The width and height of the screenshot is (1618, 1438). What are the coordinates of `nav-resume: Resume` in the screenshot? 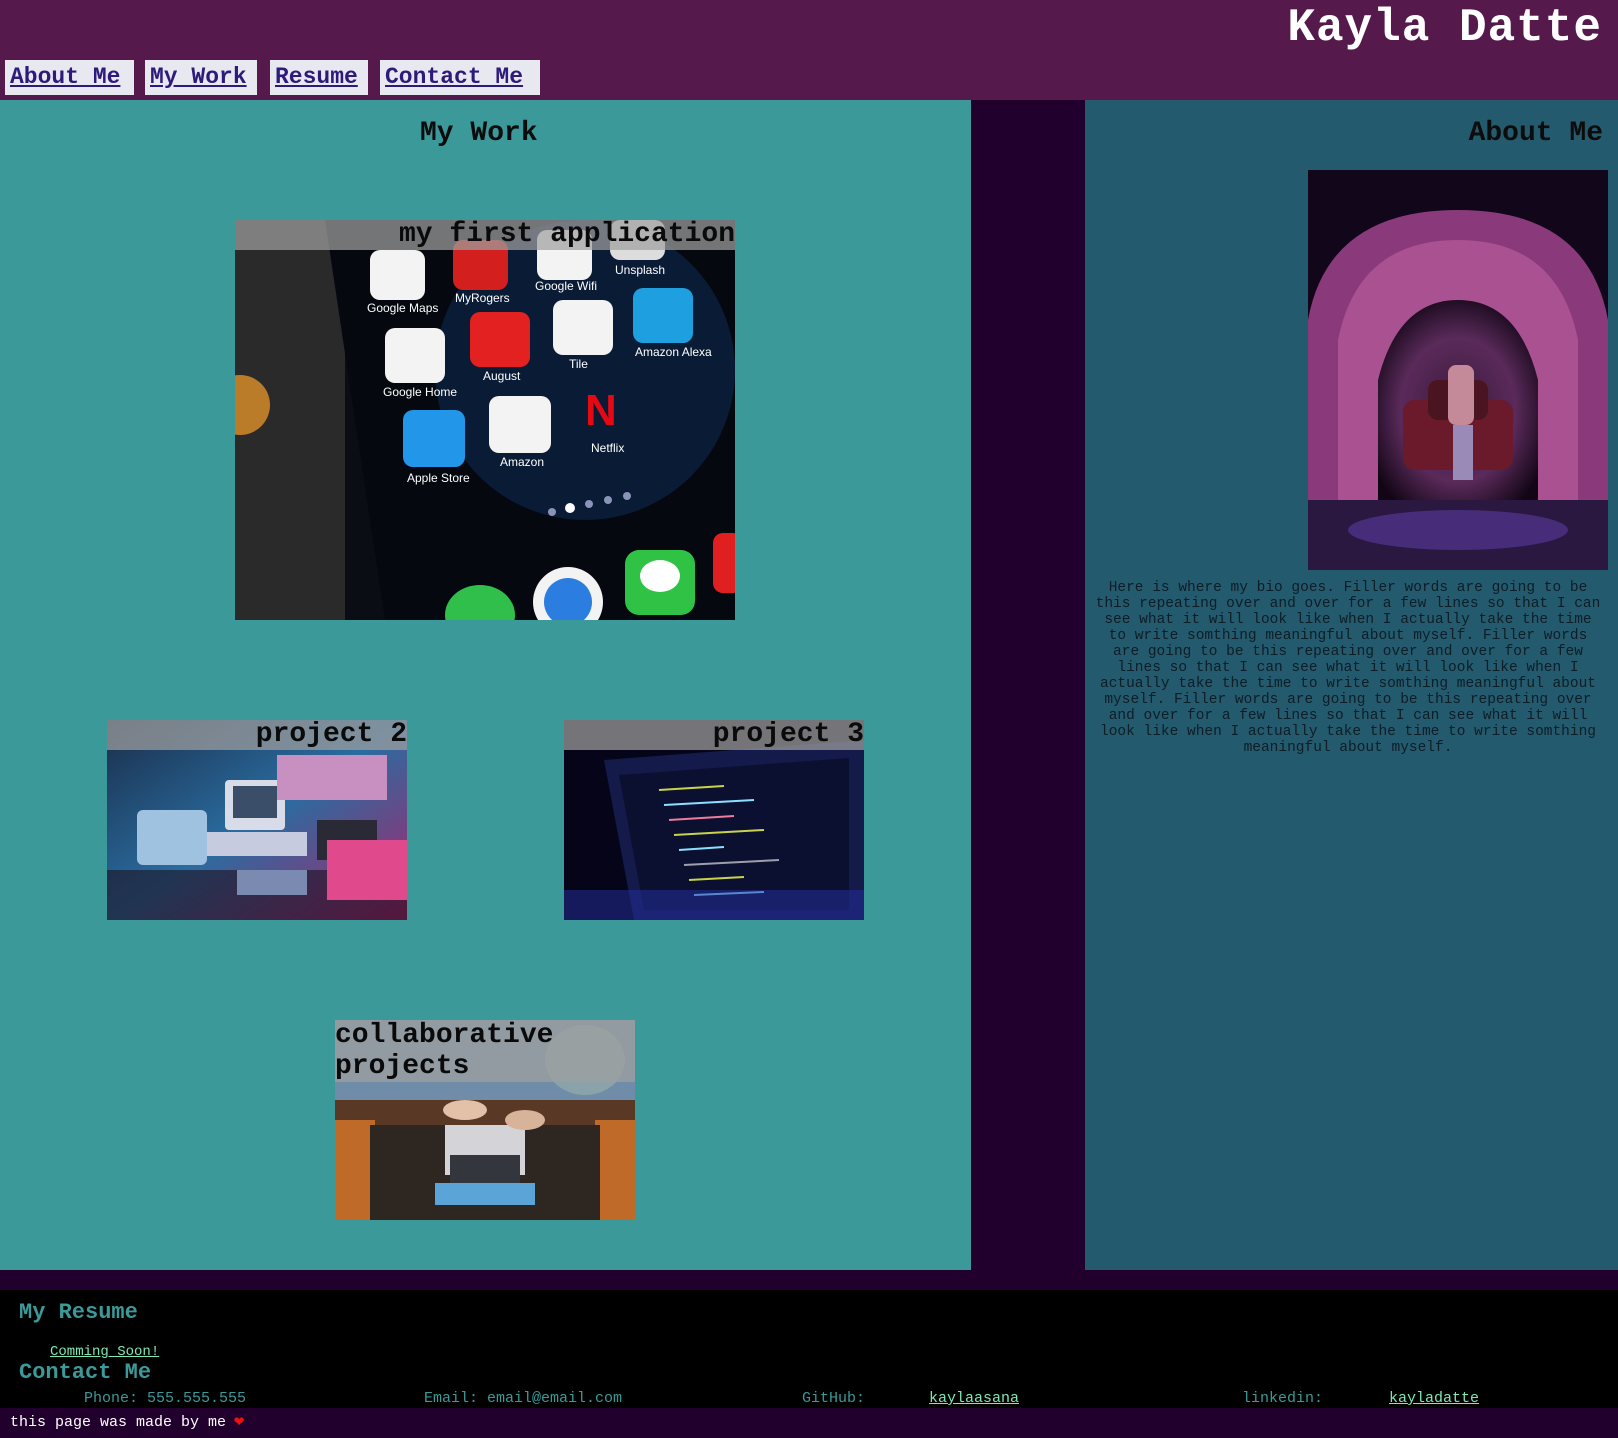 It's located at (319, 77).